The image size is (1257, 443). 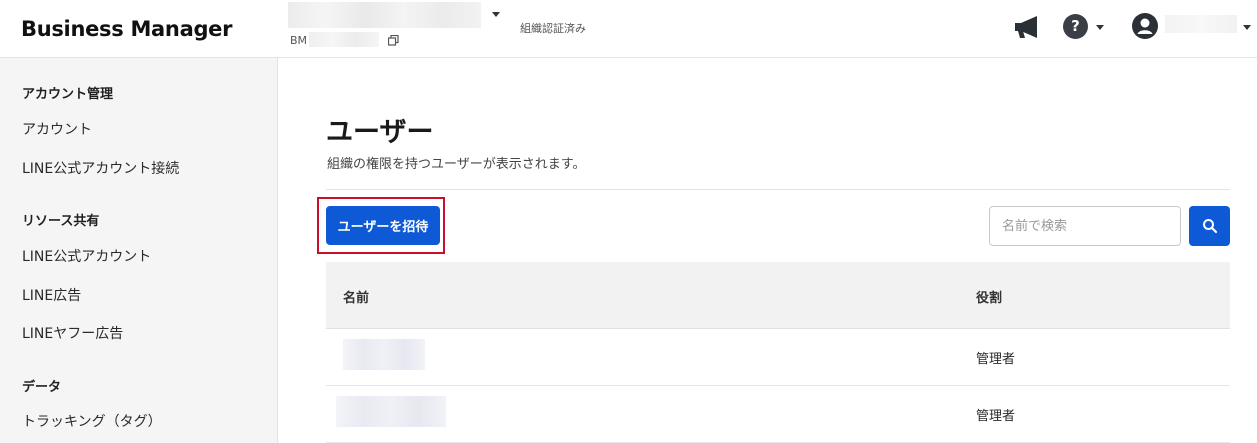 I want to click on search-icon, so click(x=1209, y=226).